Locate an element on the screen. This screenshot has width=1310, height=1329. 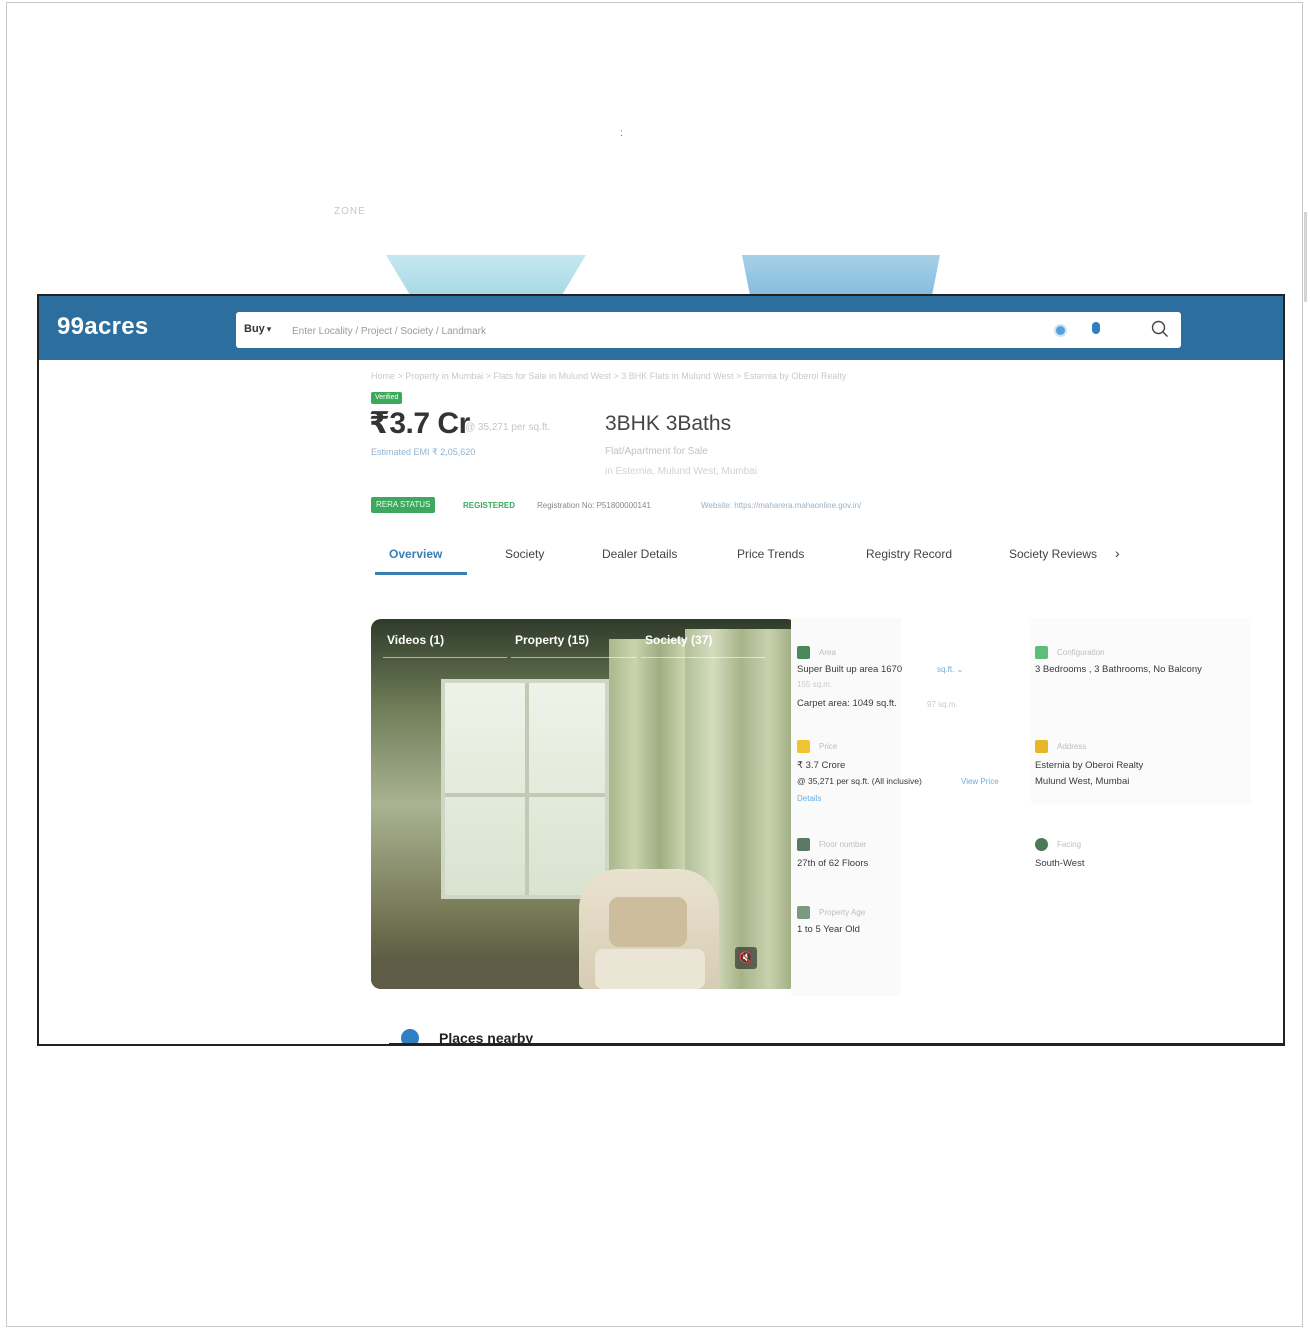
media-gallery: Videos (1) Property (15) Society (37) 🔇 is located at coordinates (584, 804).